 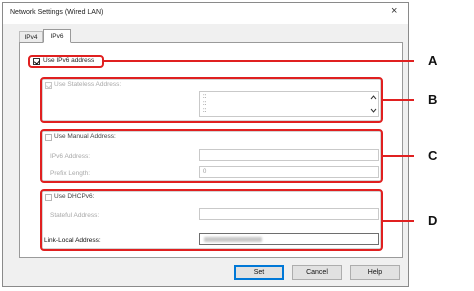 I want to click on callout-c-letter: C, so click(x=433, y=155).